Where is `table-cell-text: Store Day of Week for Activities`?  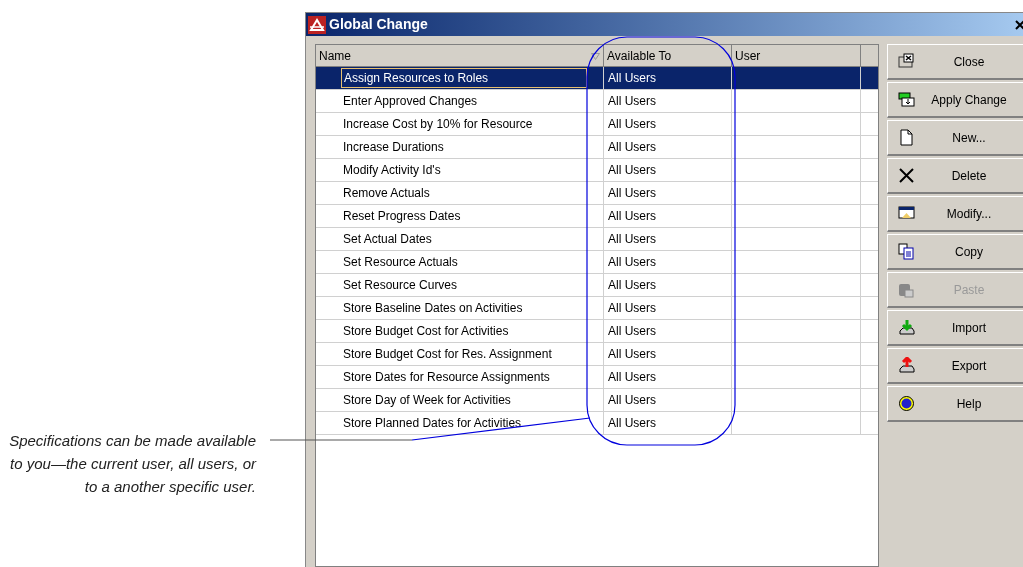 table-cell-text: Store Day of Week for Activities is located at coordinates (427, 400).